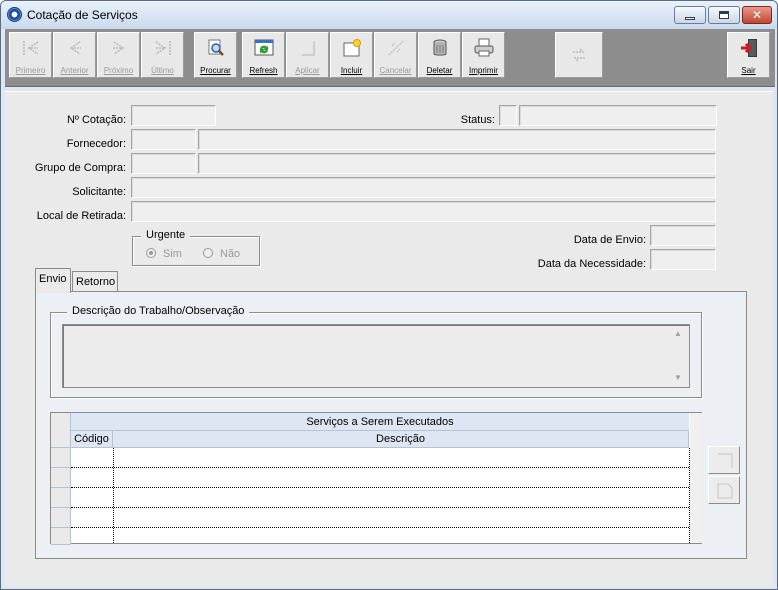  Describe the element at coordinates (696, 478) in the screenshot. I see `grid-right-margin` at that location.